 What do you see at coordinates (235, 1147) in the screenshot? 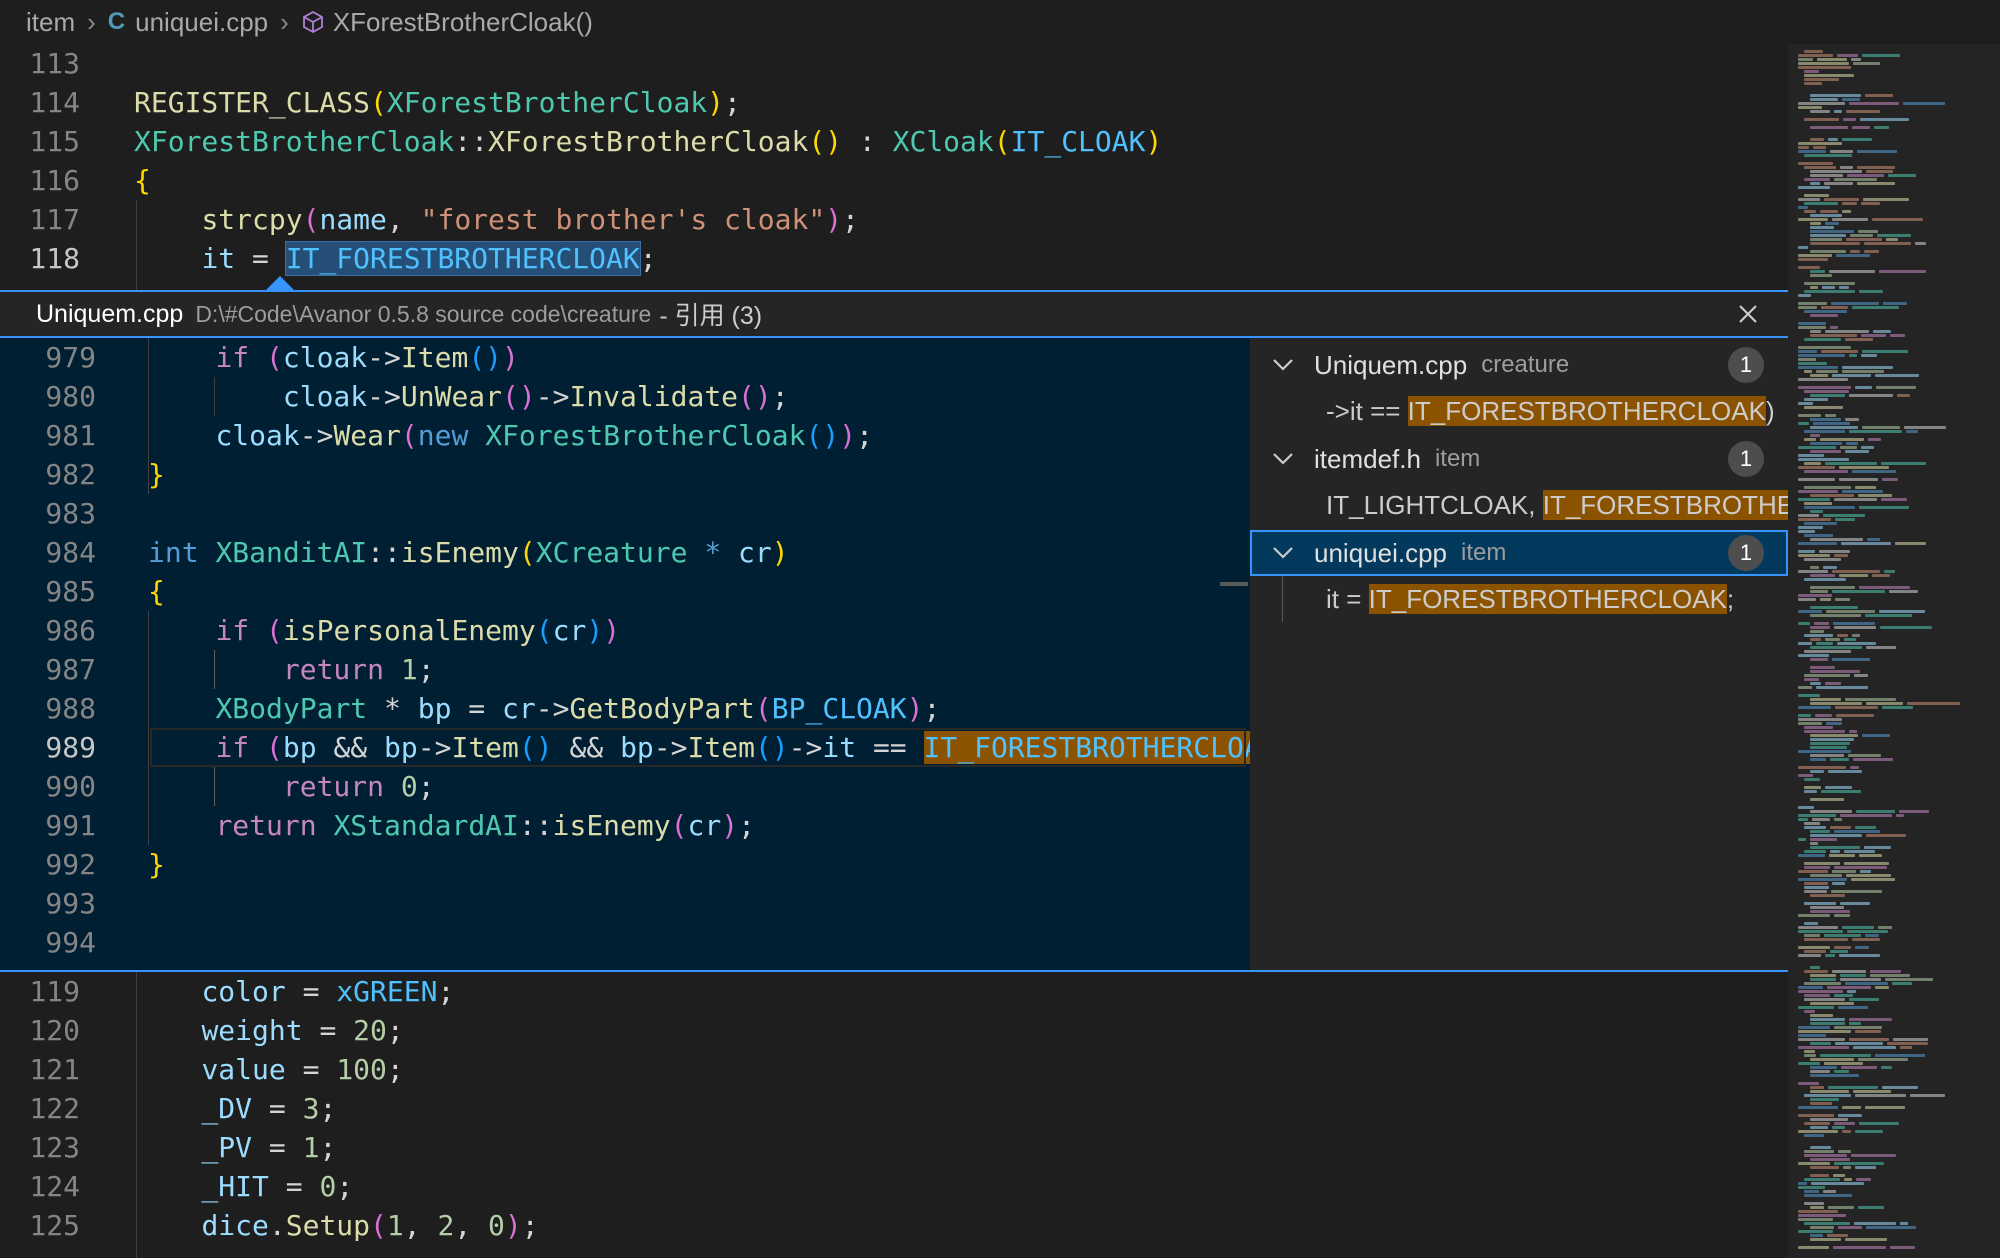
I see `code-line: _PV = 1;` at bounding box center [235, 1147].